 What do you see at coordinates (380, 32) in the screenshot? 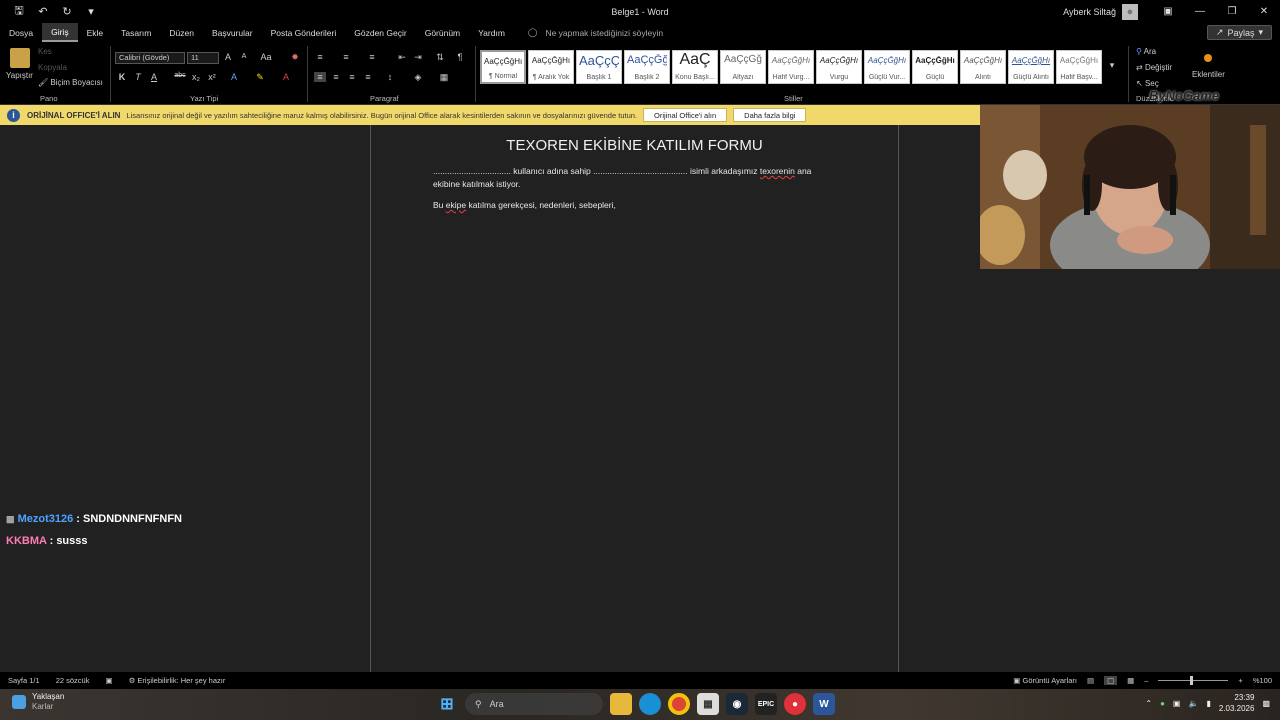
I see `tab-review: Gözden Geçir` at bounding box center [380, 32].